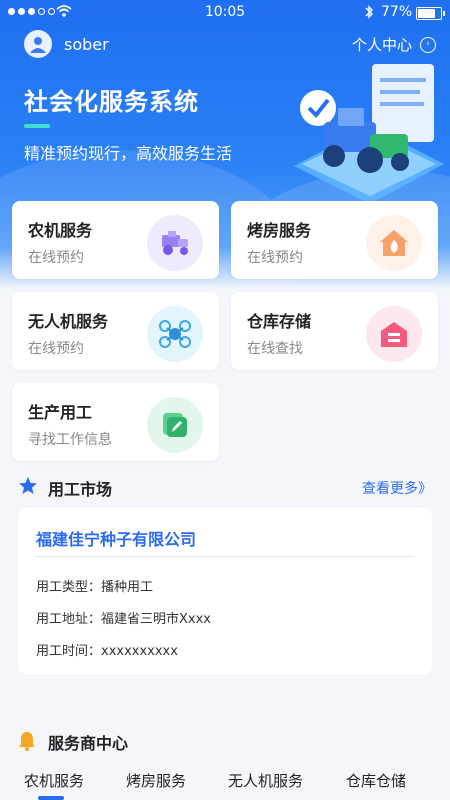  I want to click on tab-drone: 无人机服务, so click(265, 780).